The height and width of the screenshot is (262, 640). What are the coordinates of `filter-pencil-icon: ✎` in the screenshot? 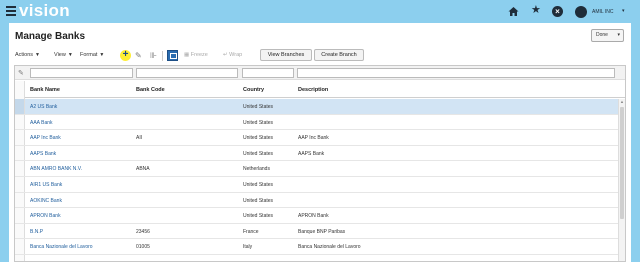 It's located at (21, 73).